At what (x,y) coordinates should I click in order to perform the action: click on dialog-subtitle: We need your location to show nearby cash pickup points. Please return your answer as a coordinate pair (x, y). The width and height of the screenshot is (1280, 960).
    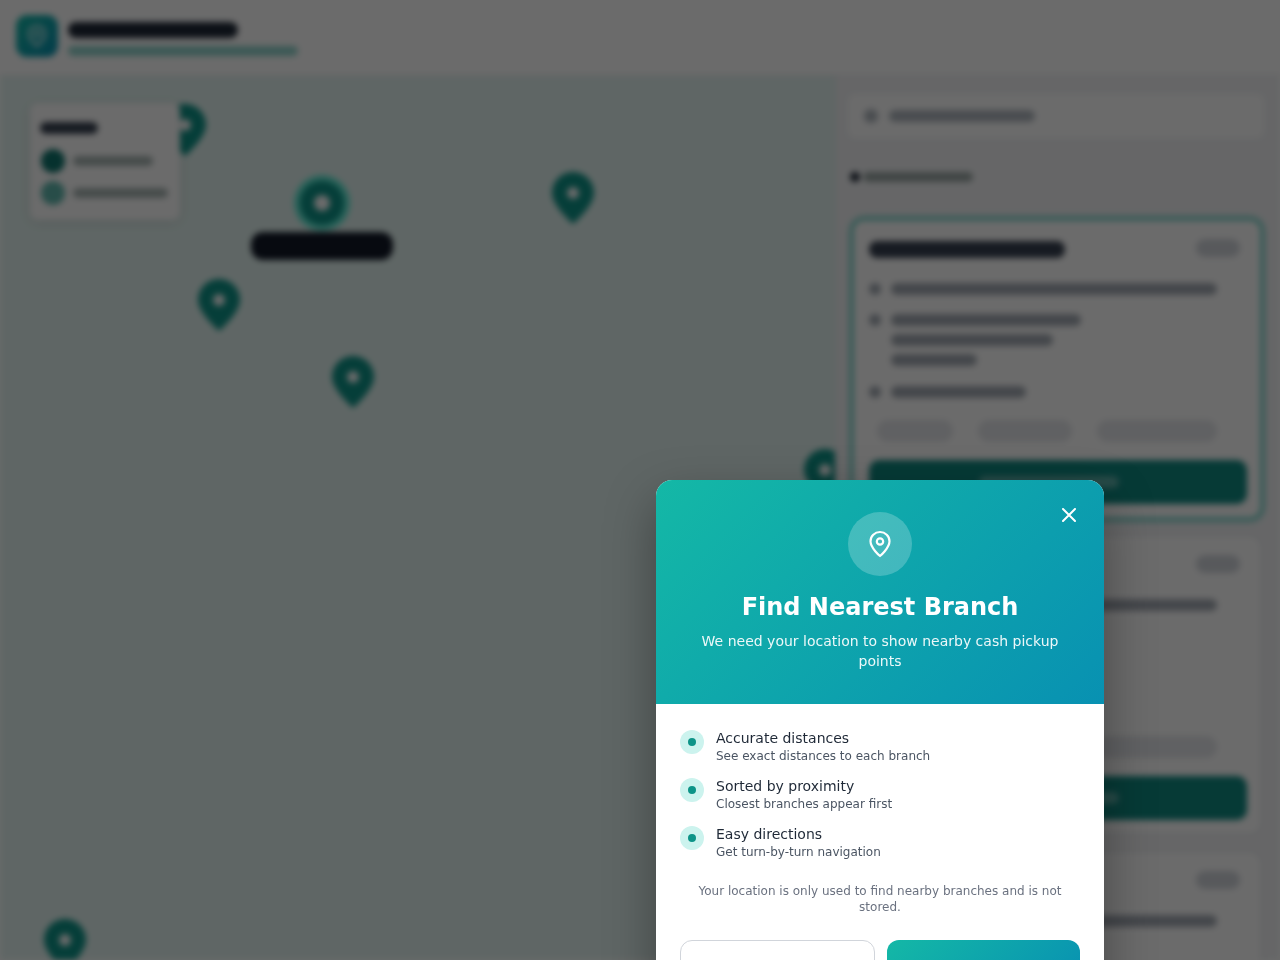
    Looking at the image, I should click on (880, 651).